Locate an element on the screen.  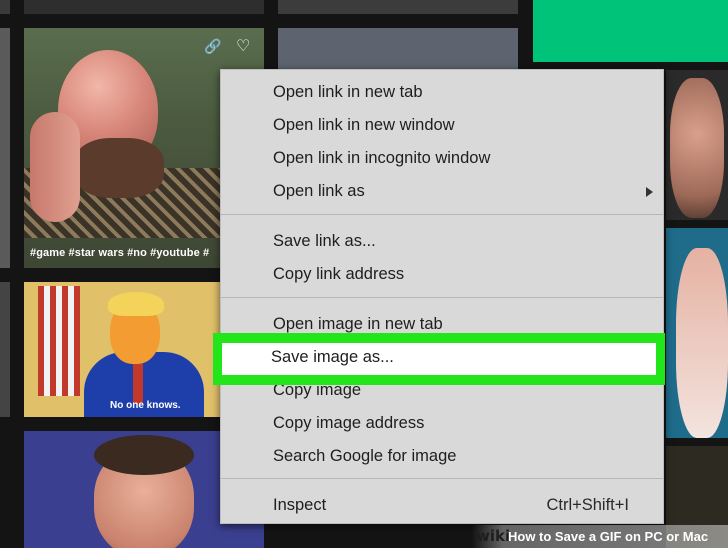
menu-item-label: Inspect is located at coordinates (300, 505).